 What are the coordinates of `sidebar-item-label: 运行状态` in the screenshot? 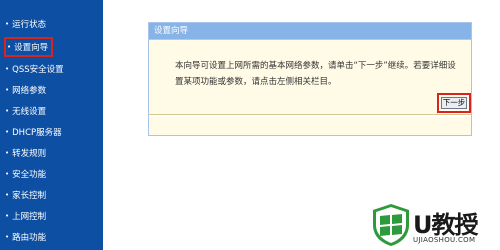 It's located at (29, 25).